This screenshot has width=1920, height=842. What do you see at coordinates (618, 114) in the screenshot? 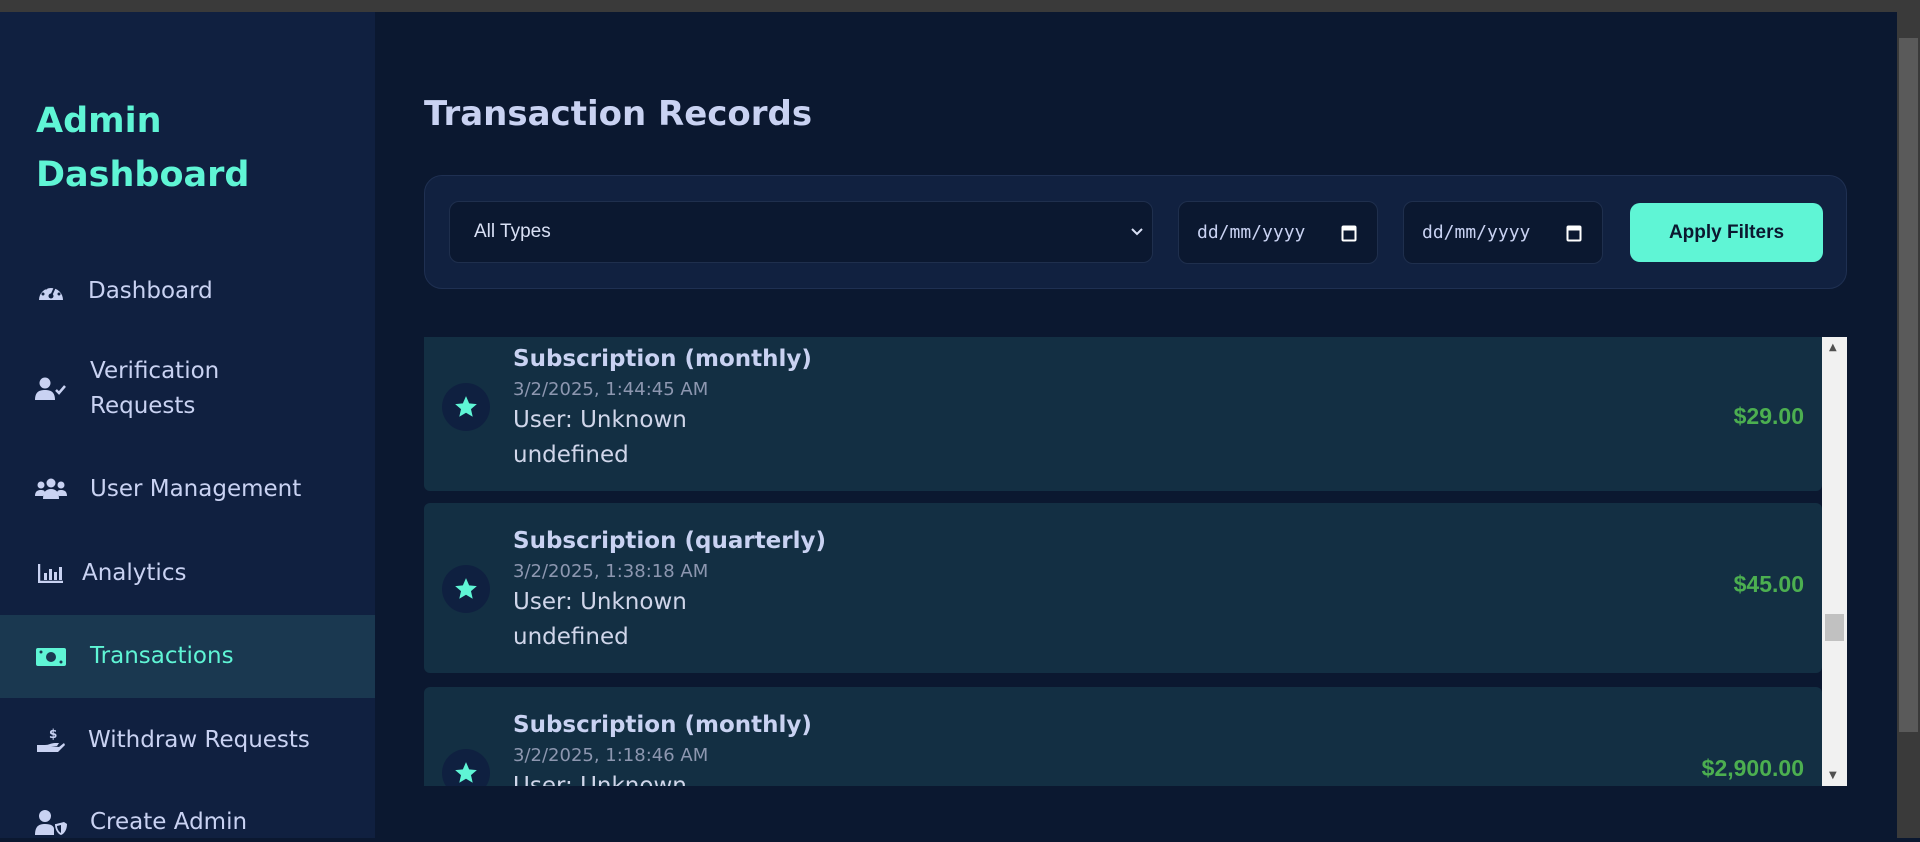
I see `page-title: Transaction Records` at bounding box center [618, 114].